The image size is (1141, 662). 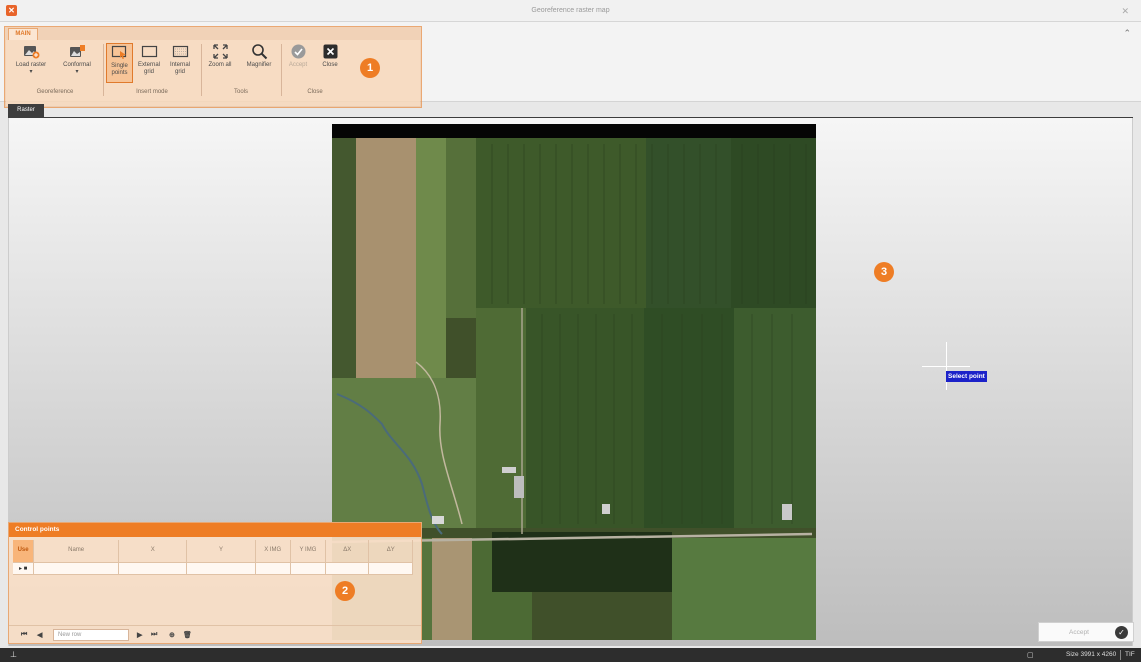 I want to click on group-label-insert-mode: Insert mode, so click(x=152, y=92).